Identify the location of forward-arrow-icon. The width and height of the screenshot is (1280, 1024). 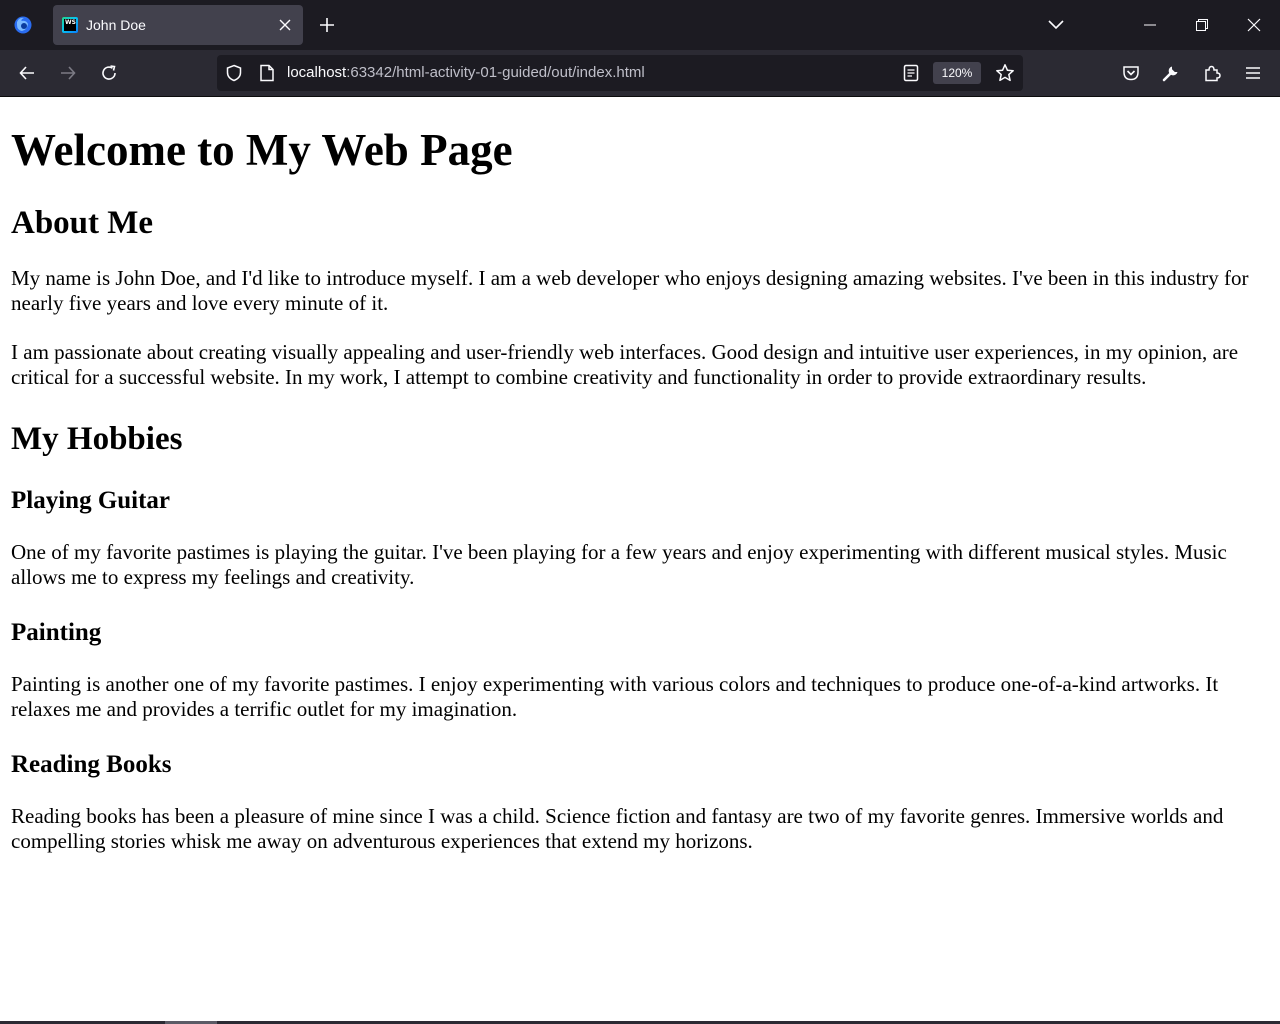
(68, 73).